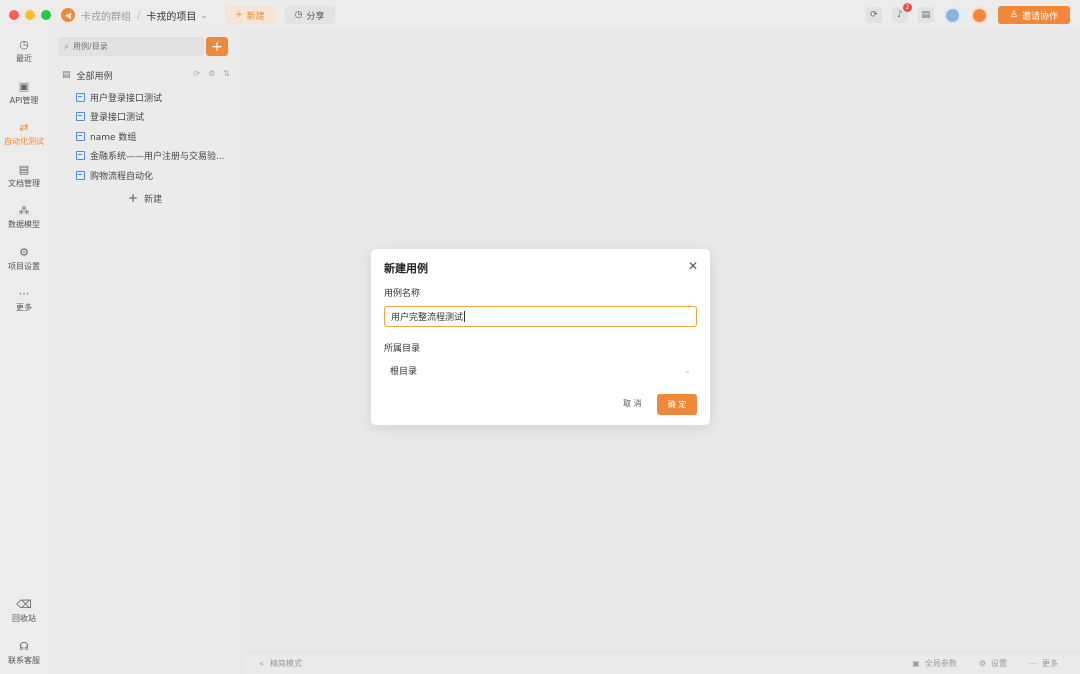  Describe the element at coordinates (999, 663) in the screenshot. I see `settings-label: 设置` at that location.